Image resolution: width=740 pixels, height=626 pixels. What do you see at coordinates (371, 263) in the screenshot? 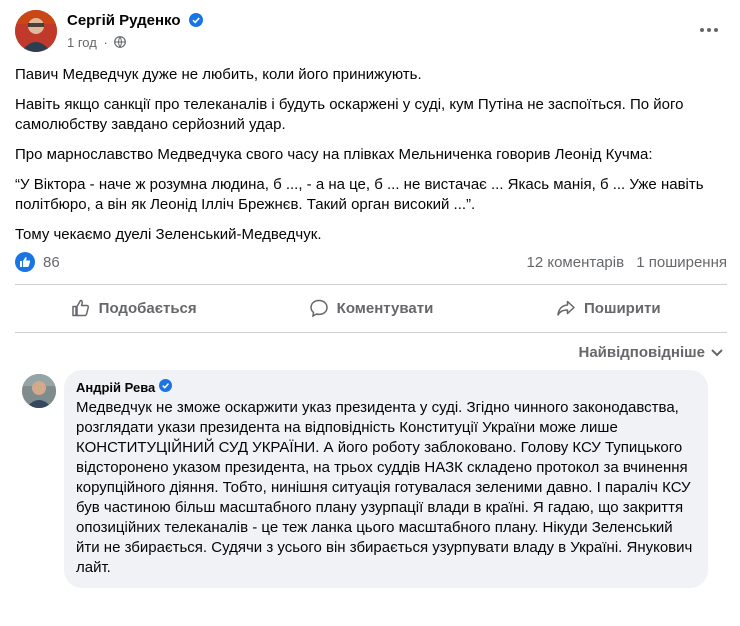
I see `post-stats: 86 12 коментарів 1 поширення` at bounding box center [371, 263].